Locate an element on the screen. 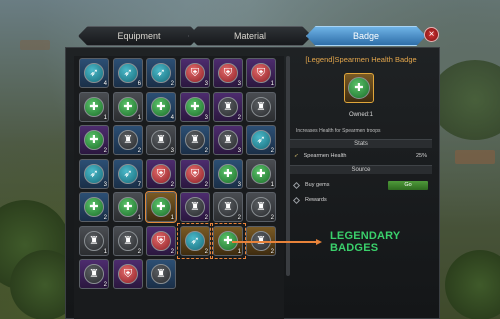  owned-count: Owned:1 is located at coordinates (360, 115).